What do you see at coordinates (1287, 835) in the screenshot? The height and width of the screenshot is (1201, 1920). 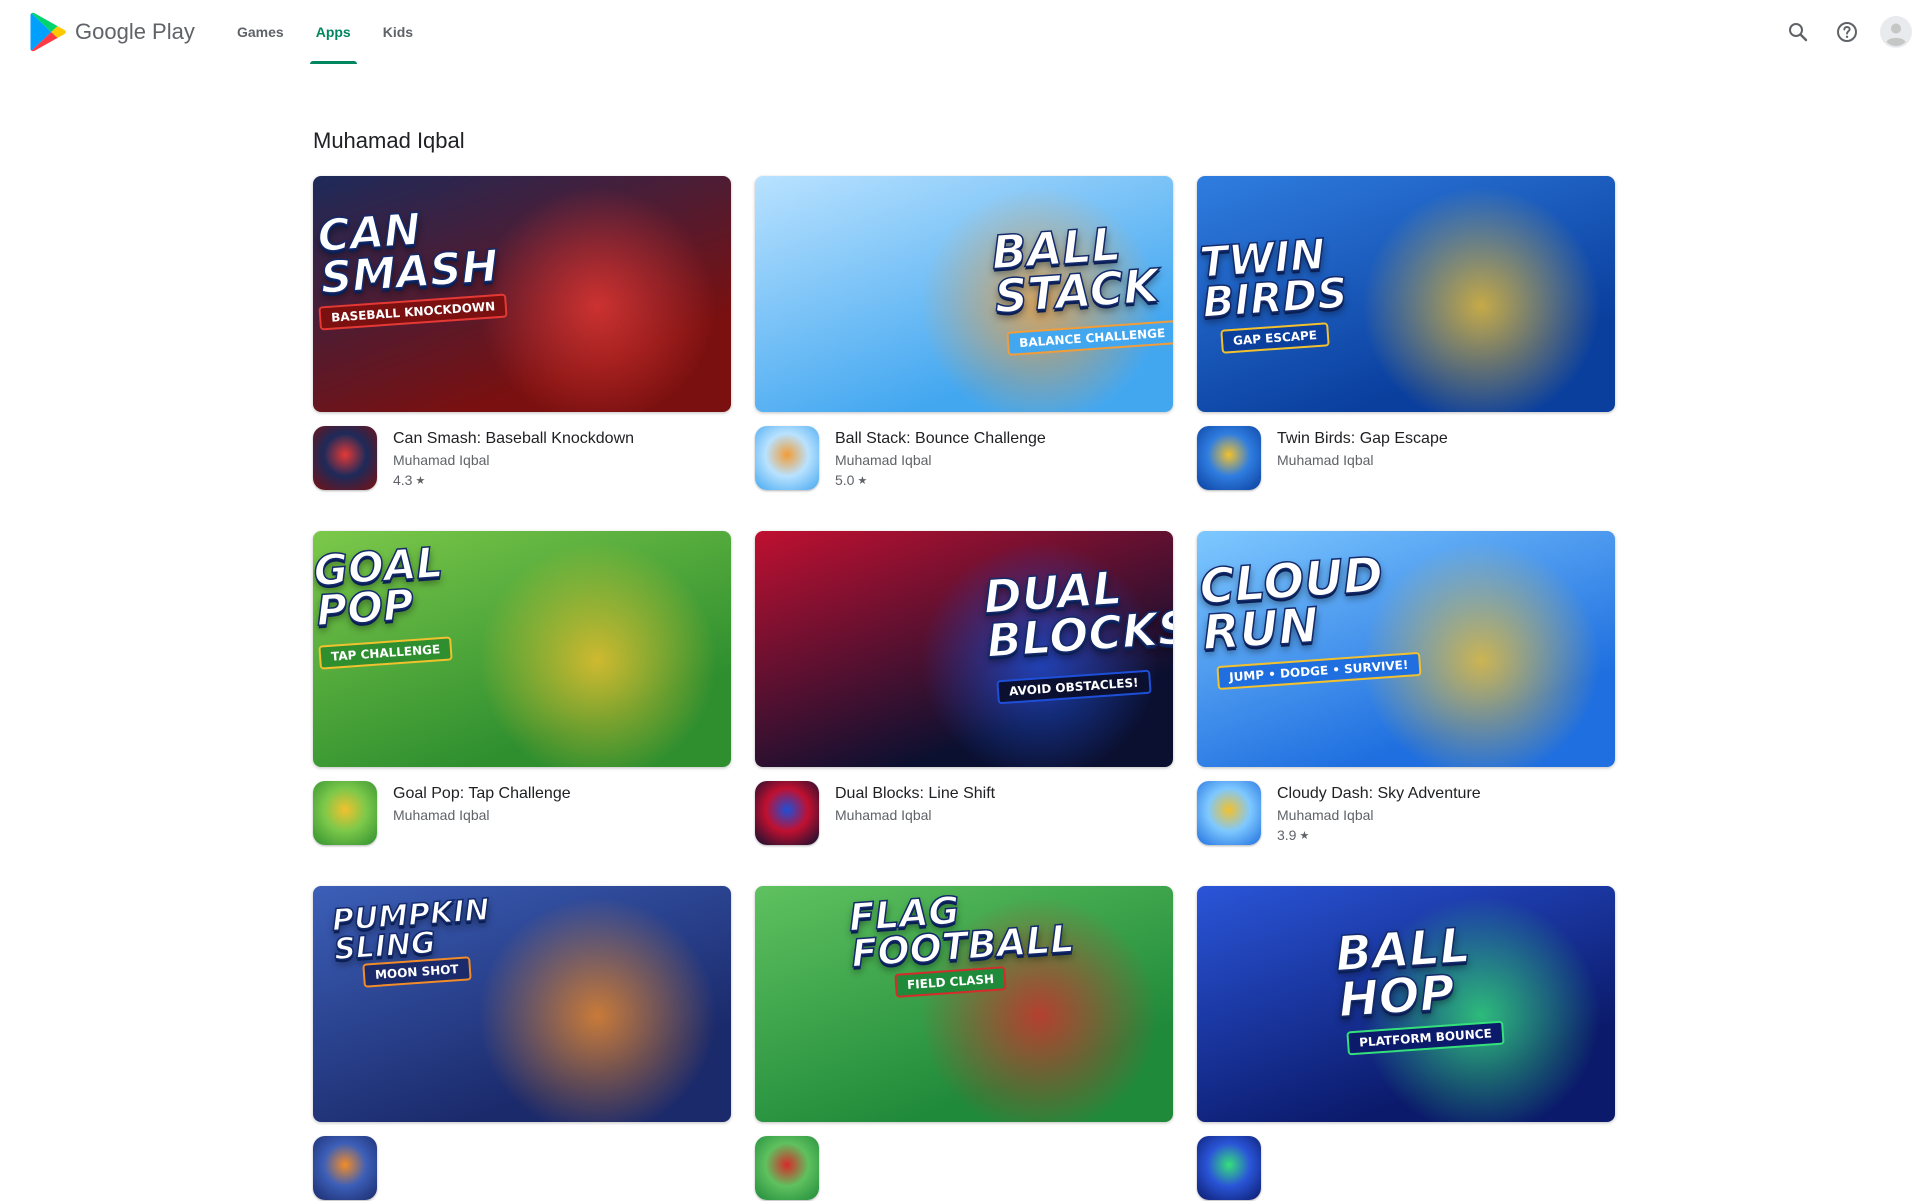 I see `rating-value: 3.9` at bounding box center [1287, 835].